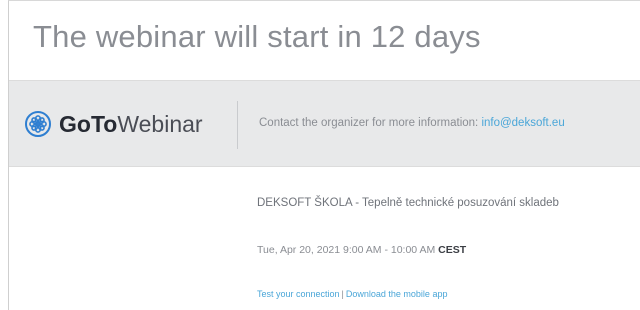 The width and height of the screenshot is (640, 310). I want to click on page-title: The webinar will start in 12 days, so click(257, 36).